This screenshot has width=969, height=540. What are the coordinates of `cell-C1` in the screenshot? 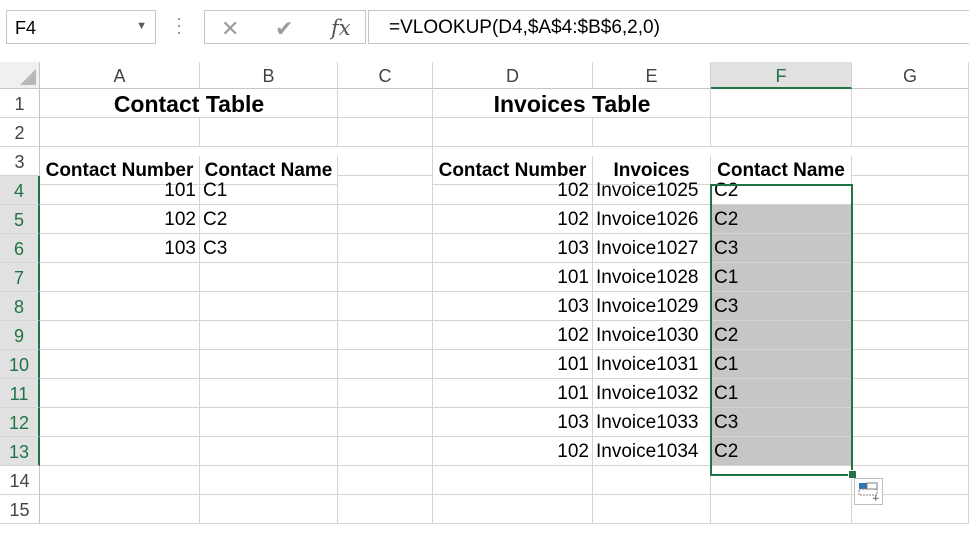 It's located at (385, 103).